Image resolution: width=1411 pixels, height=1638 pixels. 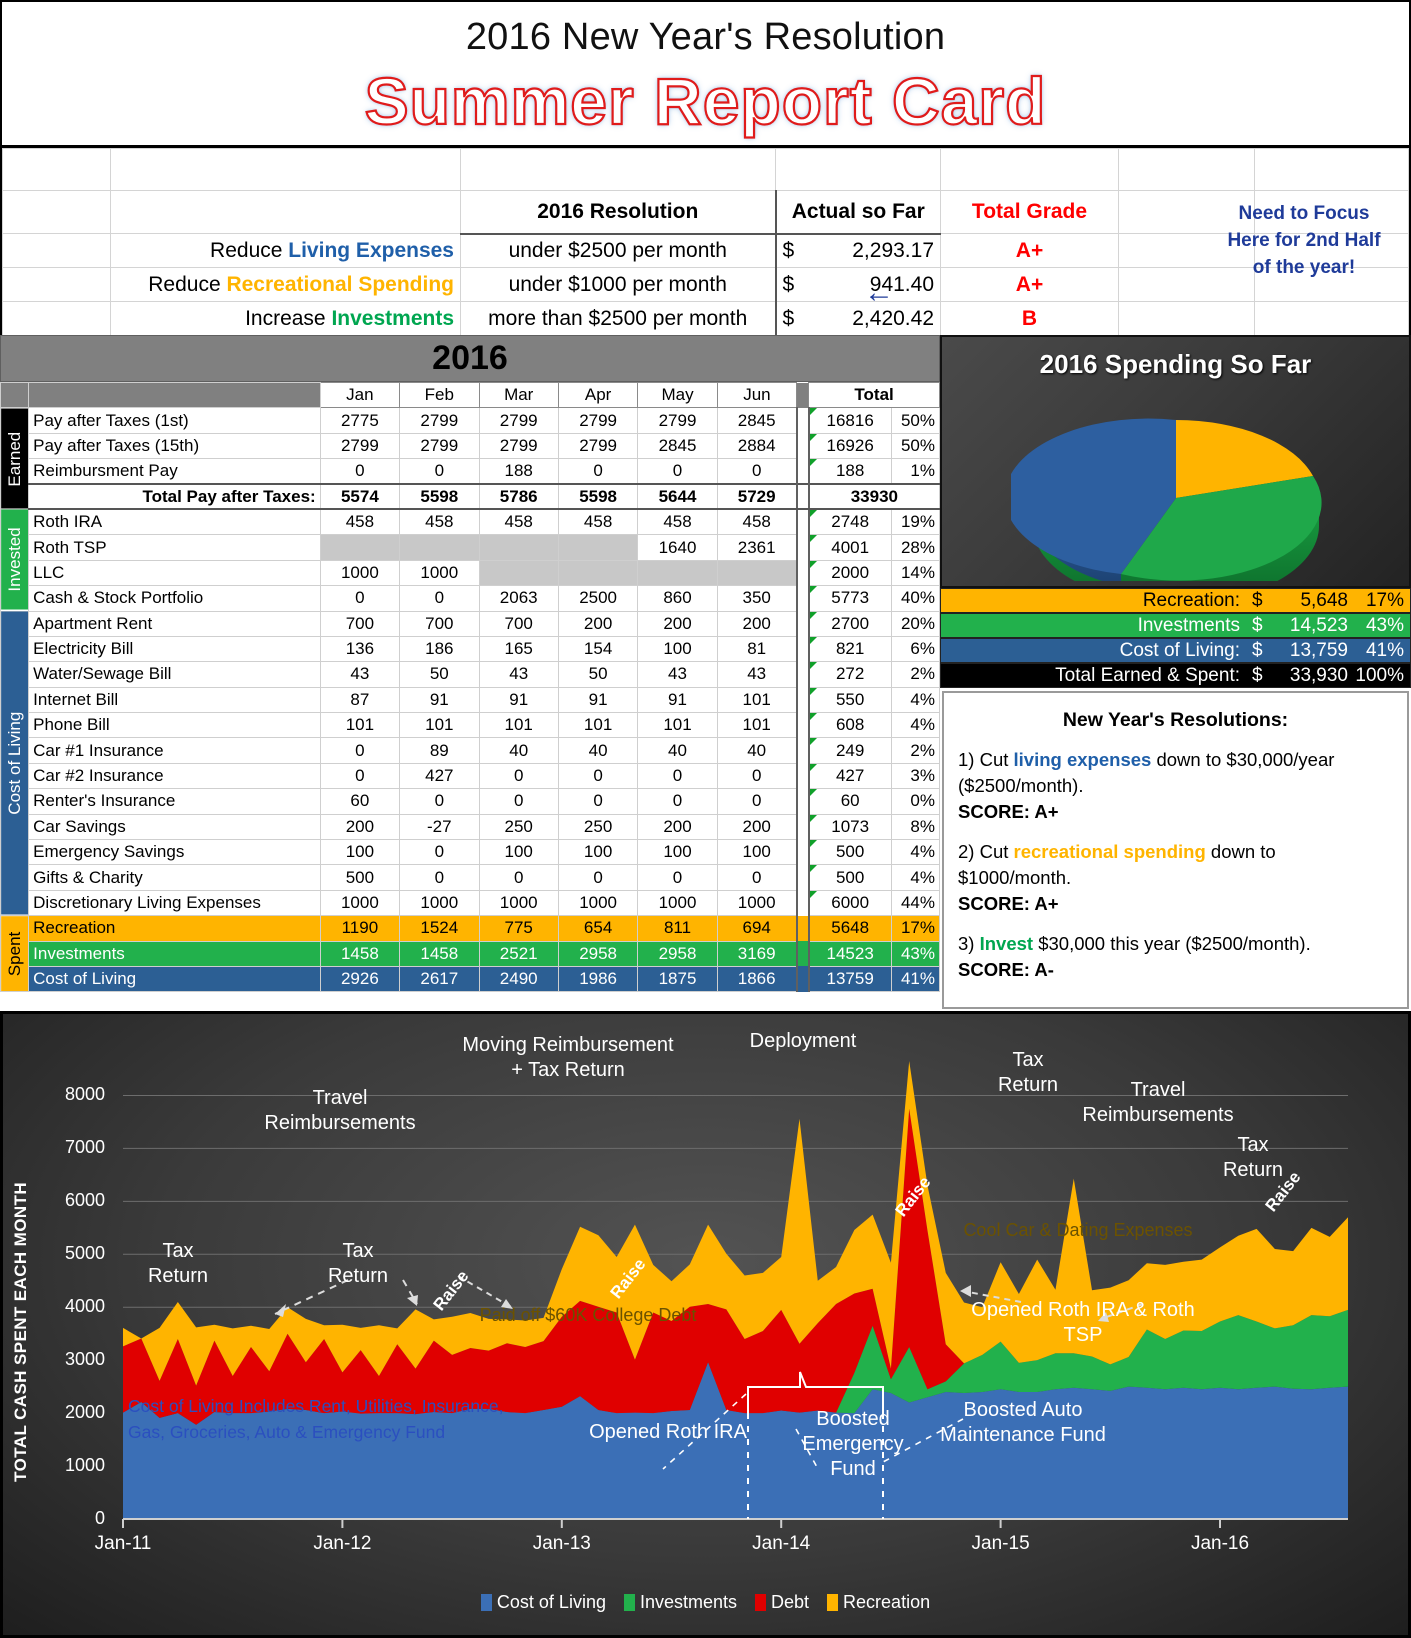 What do you see at coordinates (850, 573) in the screenshot?
I see `cell-total: 2000` at bounding box center [850, 573].